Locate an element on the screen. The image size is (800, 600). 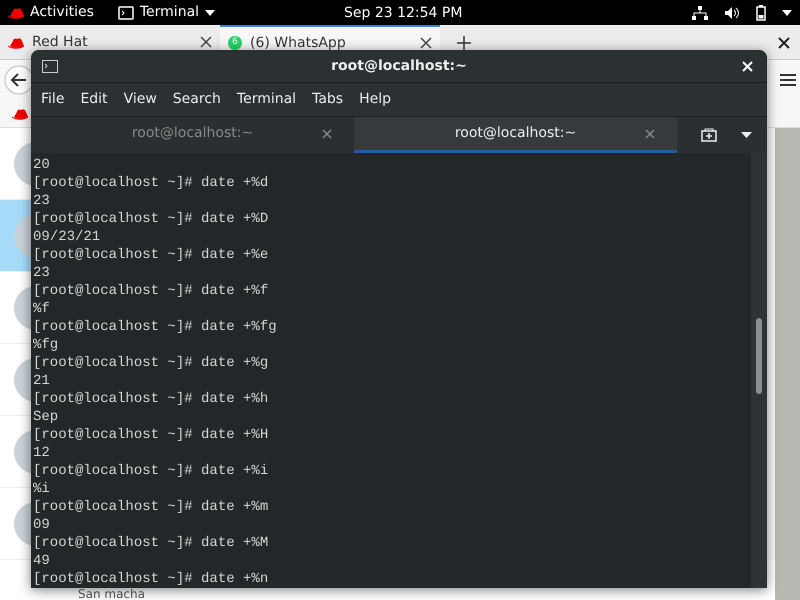
terminal-line: 20 is located at coordinates (42, 165).